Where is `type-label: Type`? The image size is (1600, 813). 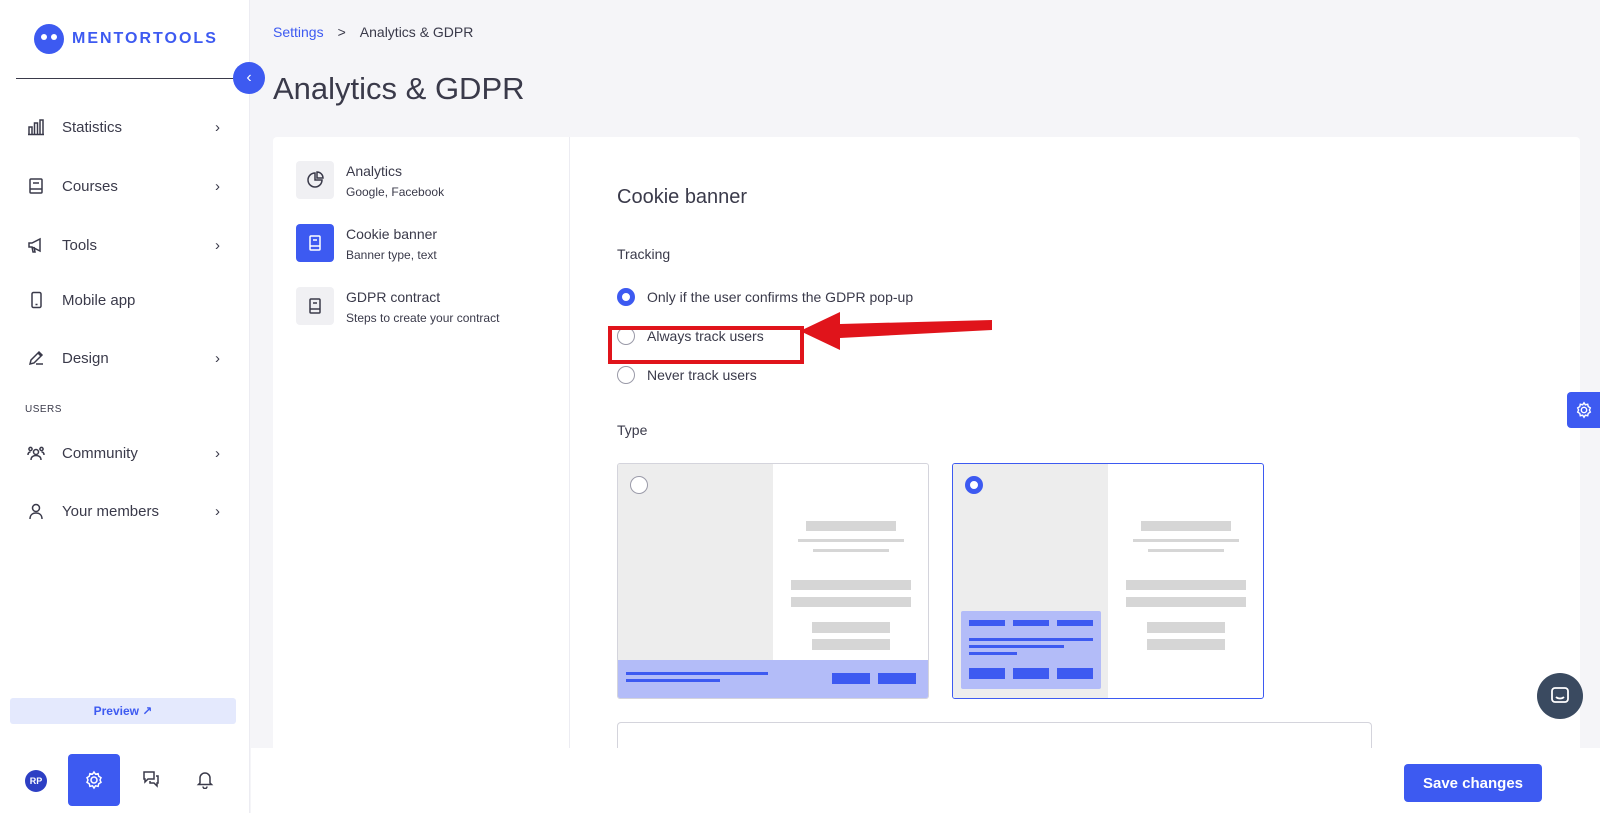
type-label: Type is located at coordinates (632, 430).